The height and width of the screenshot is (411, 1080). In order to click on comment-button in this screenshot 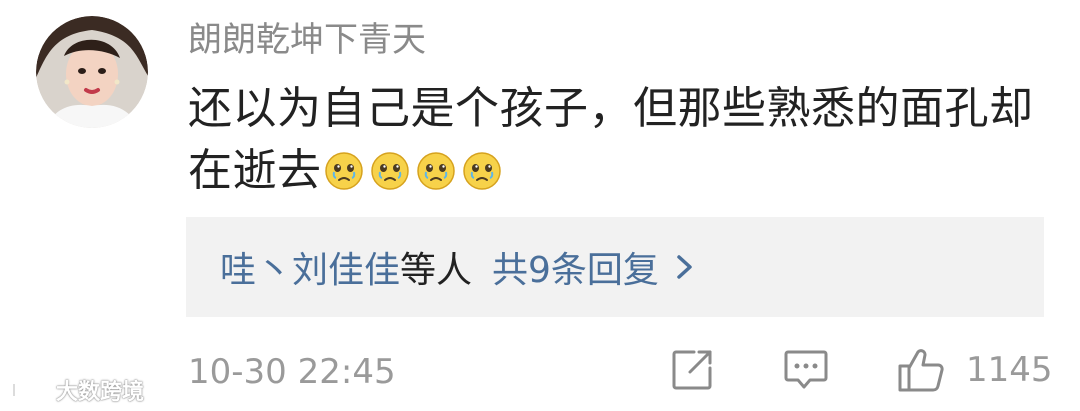, I will do `click(807, 370)`.